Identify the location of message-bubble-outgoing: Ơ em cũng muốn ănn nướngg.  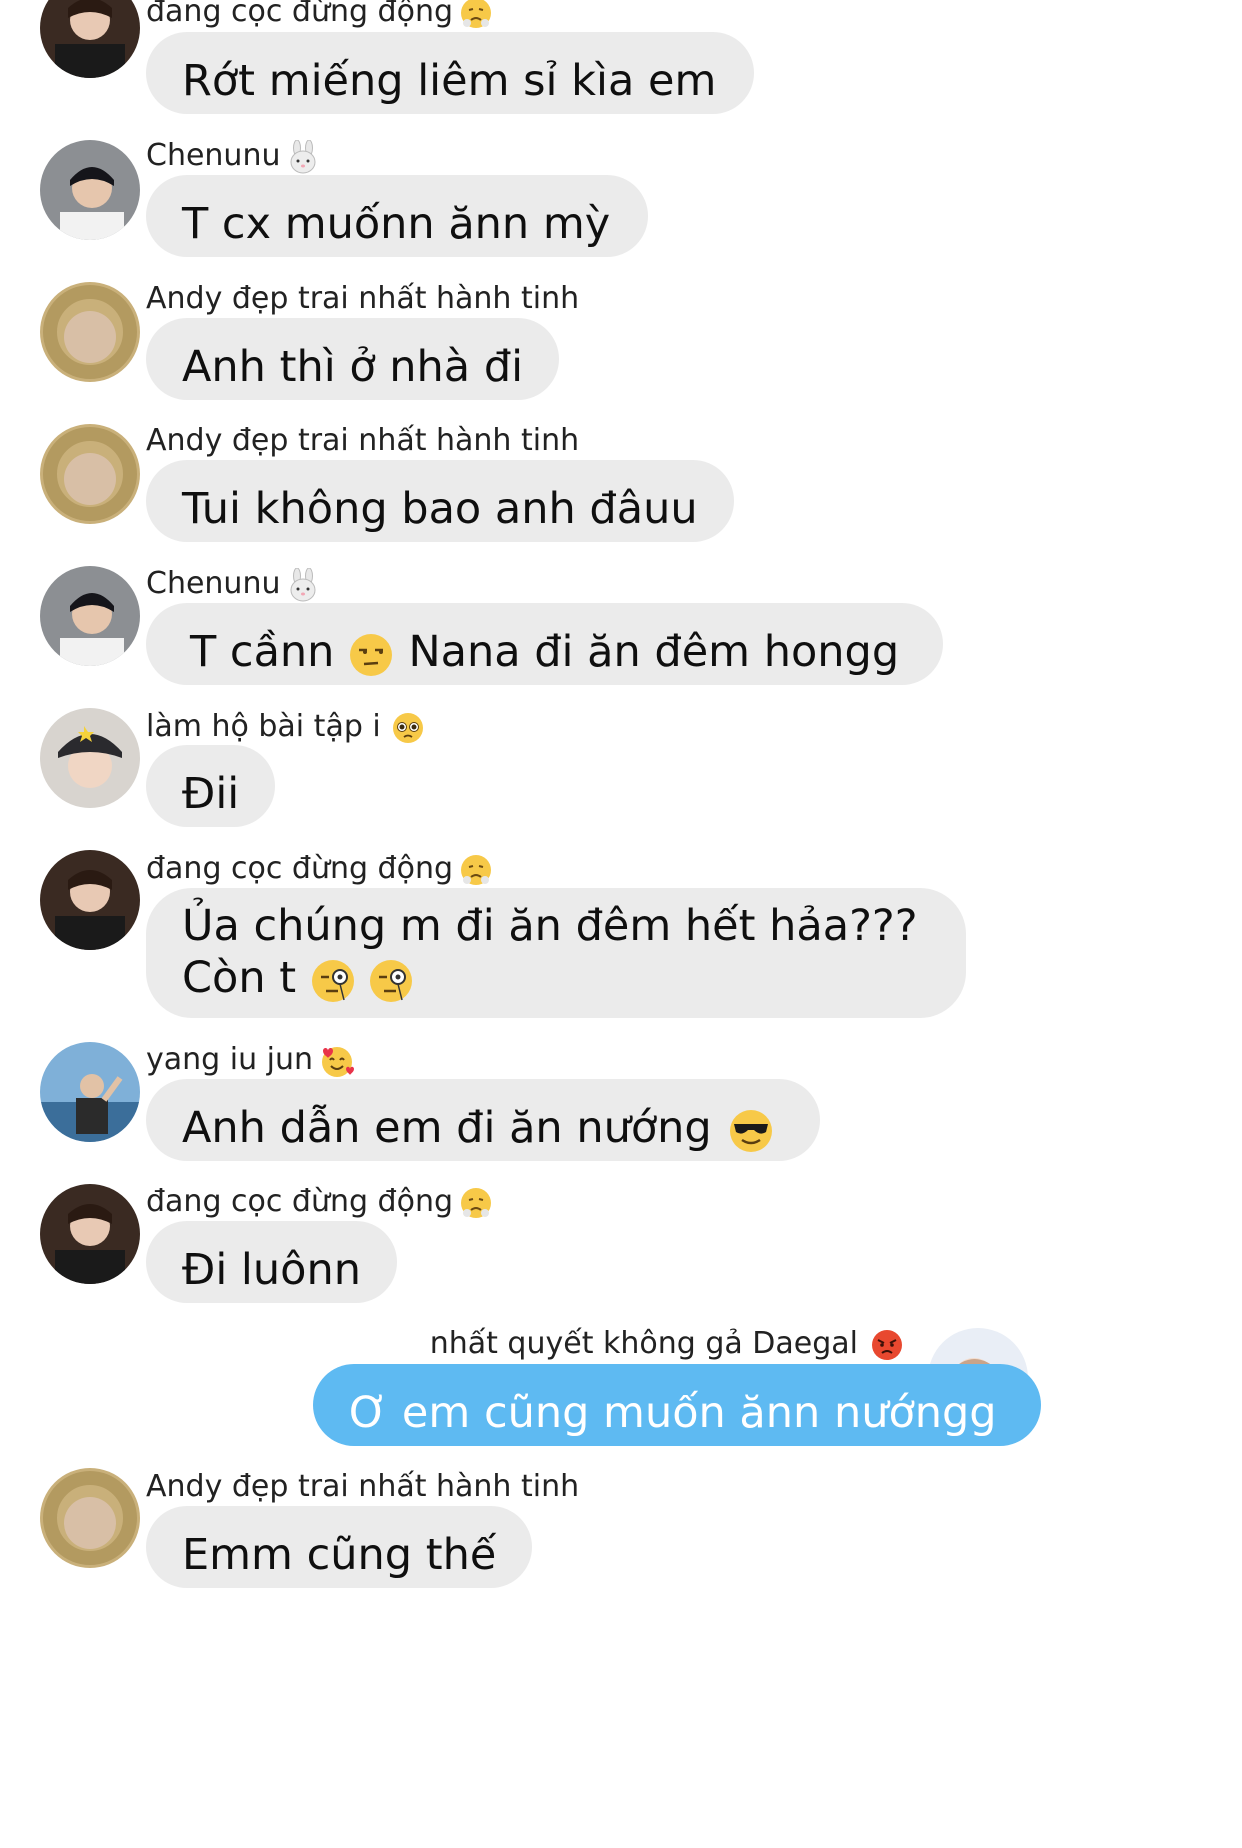
(677, 1405).